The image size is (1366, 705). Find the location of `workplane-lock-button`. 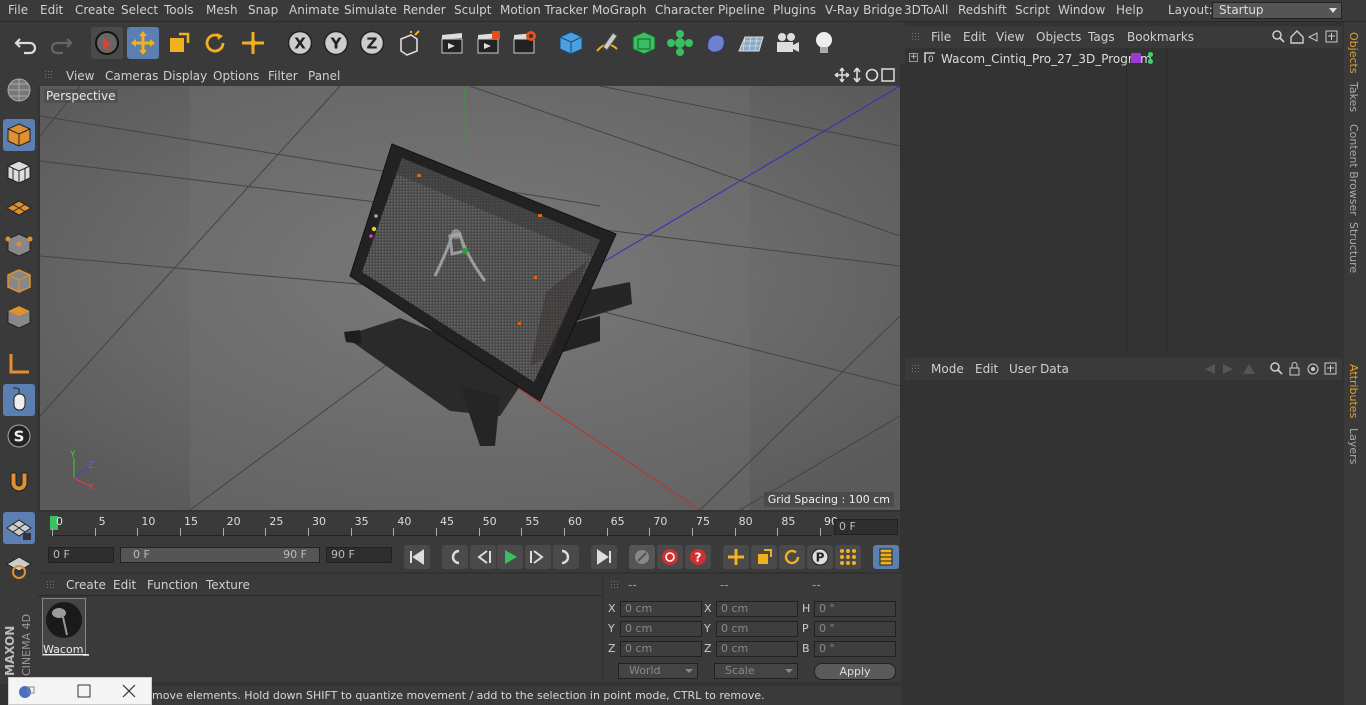

workplane-lock-button is located at coordinates (19, 528).